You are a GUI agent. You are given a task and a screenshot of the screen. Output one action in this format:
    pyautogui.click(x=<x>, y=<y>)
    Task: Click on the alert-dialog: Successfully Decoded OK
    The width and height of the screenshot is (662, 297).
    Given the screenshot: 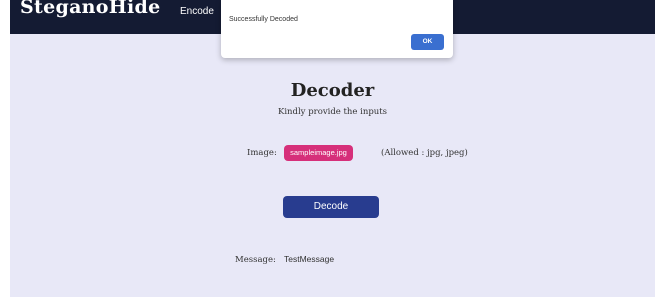 What is the action you would take?
    pyautogui.click(x=337, y=29)
    